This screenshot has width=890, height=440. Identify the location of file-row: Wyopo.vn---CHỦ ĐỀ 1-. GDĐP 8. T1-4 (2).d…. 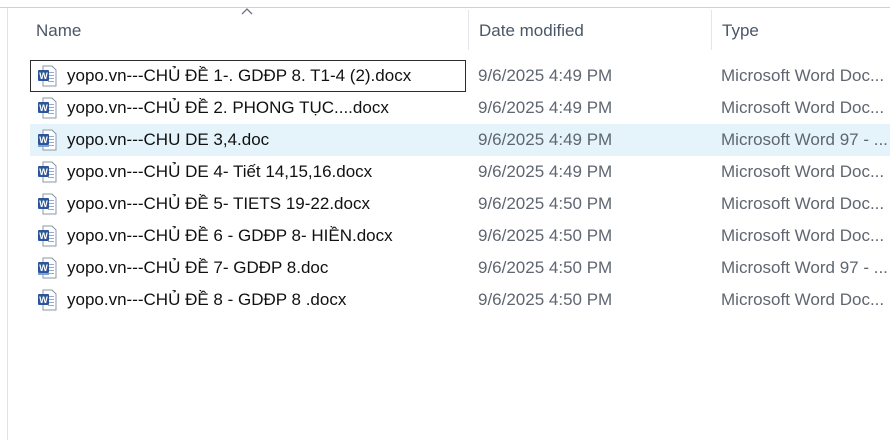
(460, 76).